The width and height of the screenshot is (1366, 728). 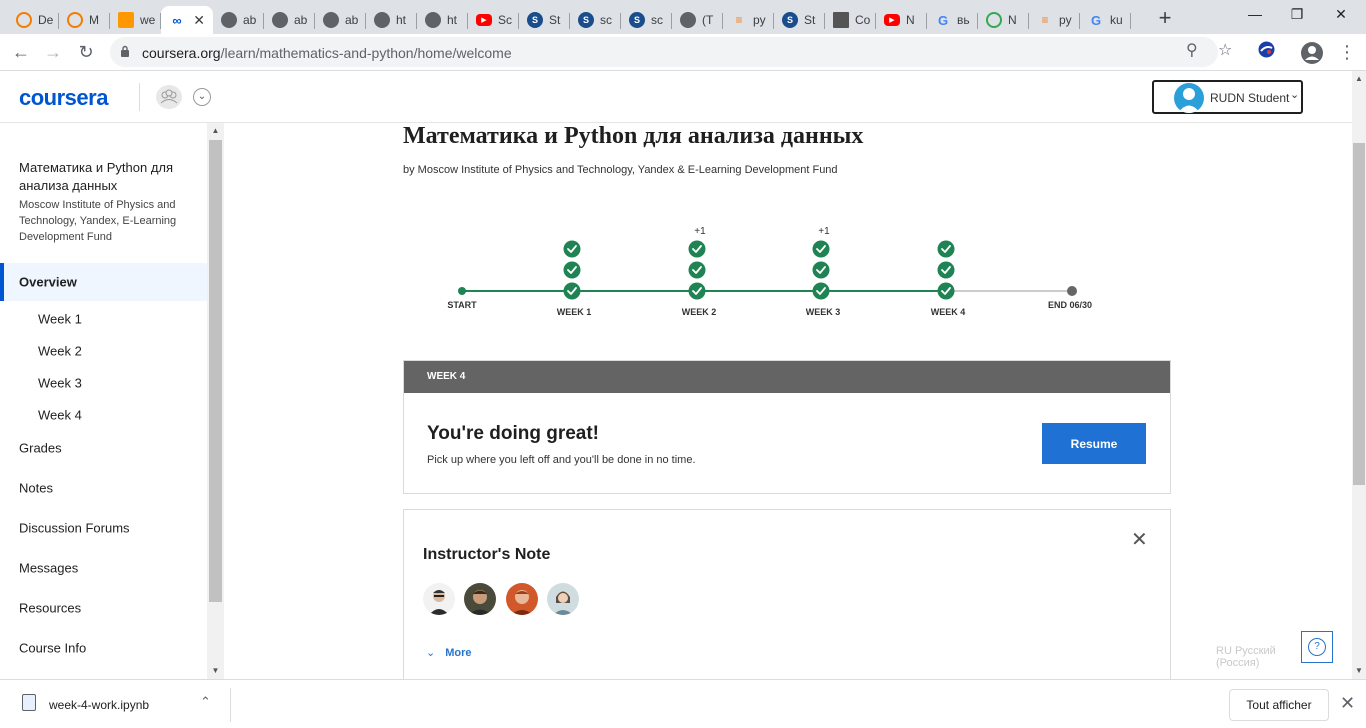 I want to click on reload-icon: ↻, so click(x=86, y=52).